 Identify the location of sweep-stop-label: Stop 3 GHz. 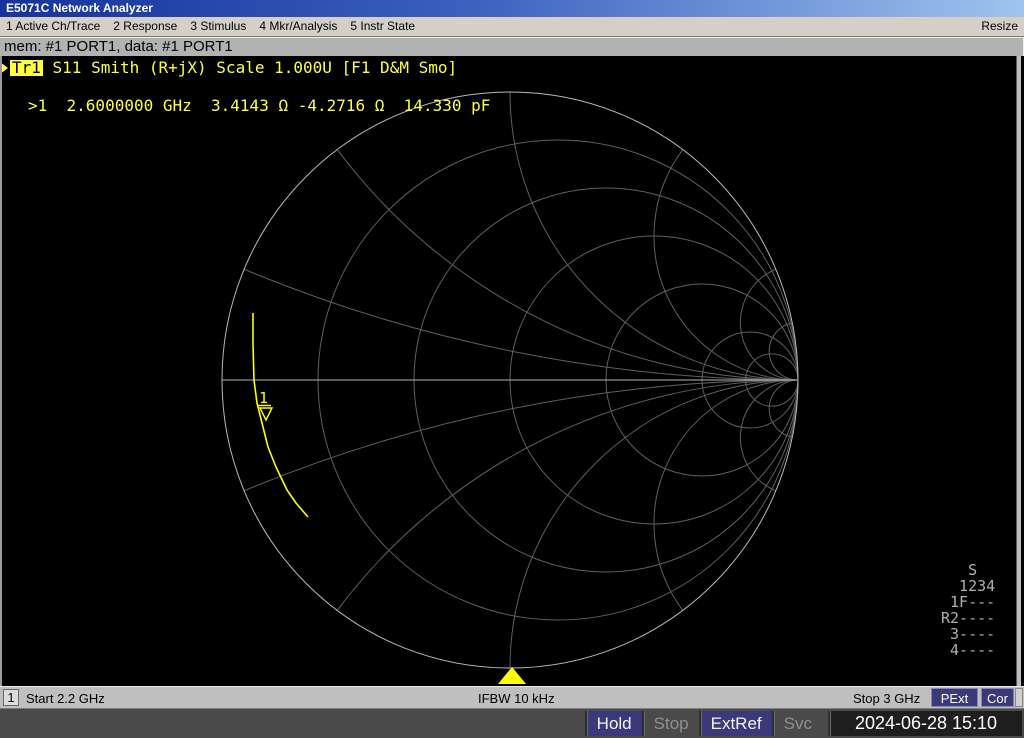
(887, 698).